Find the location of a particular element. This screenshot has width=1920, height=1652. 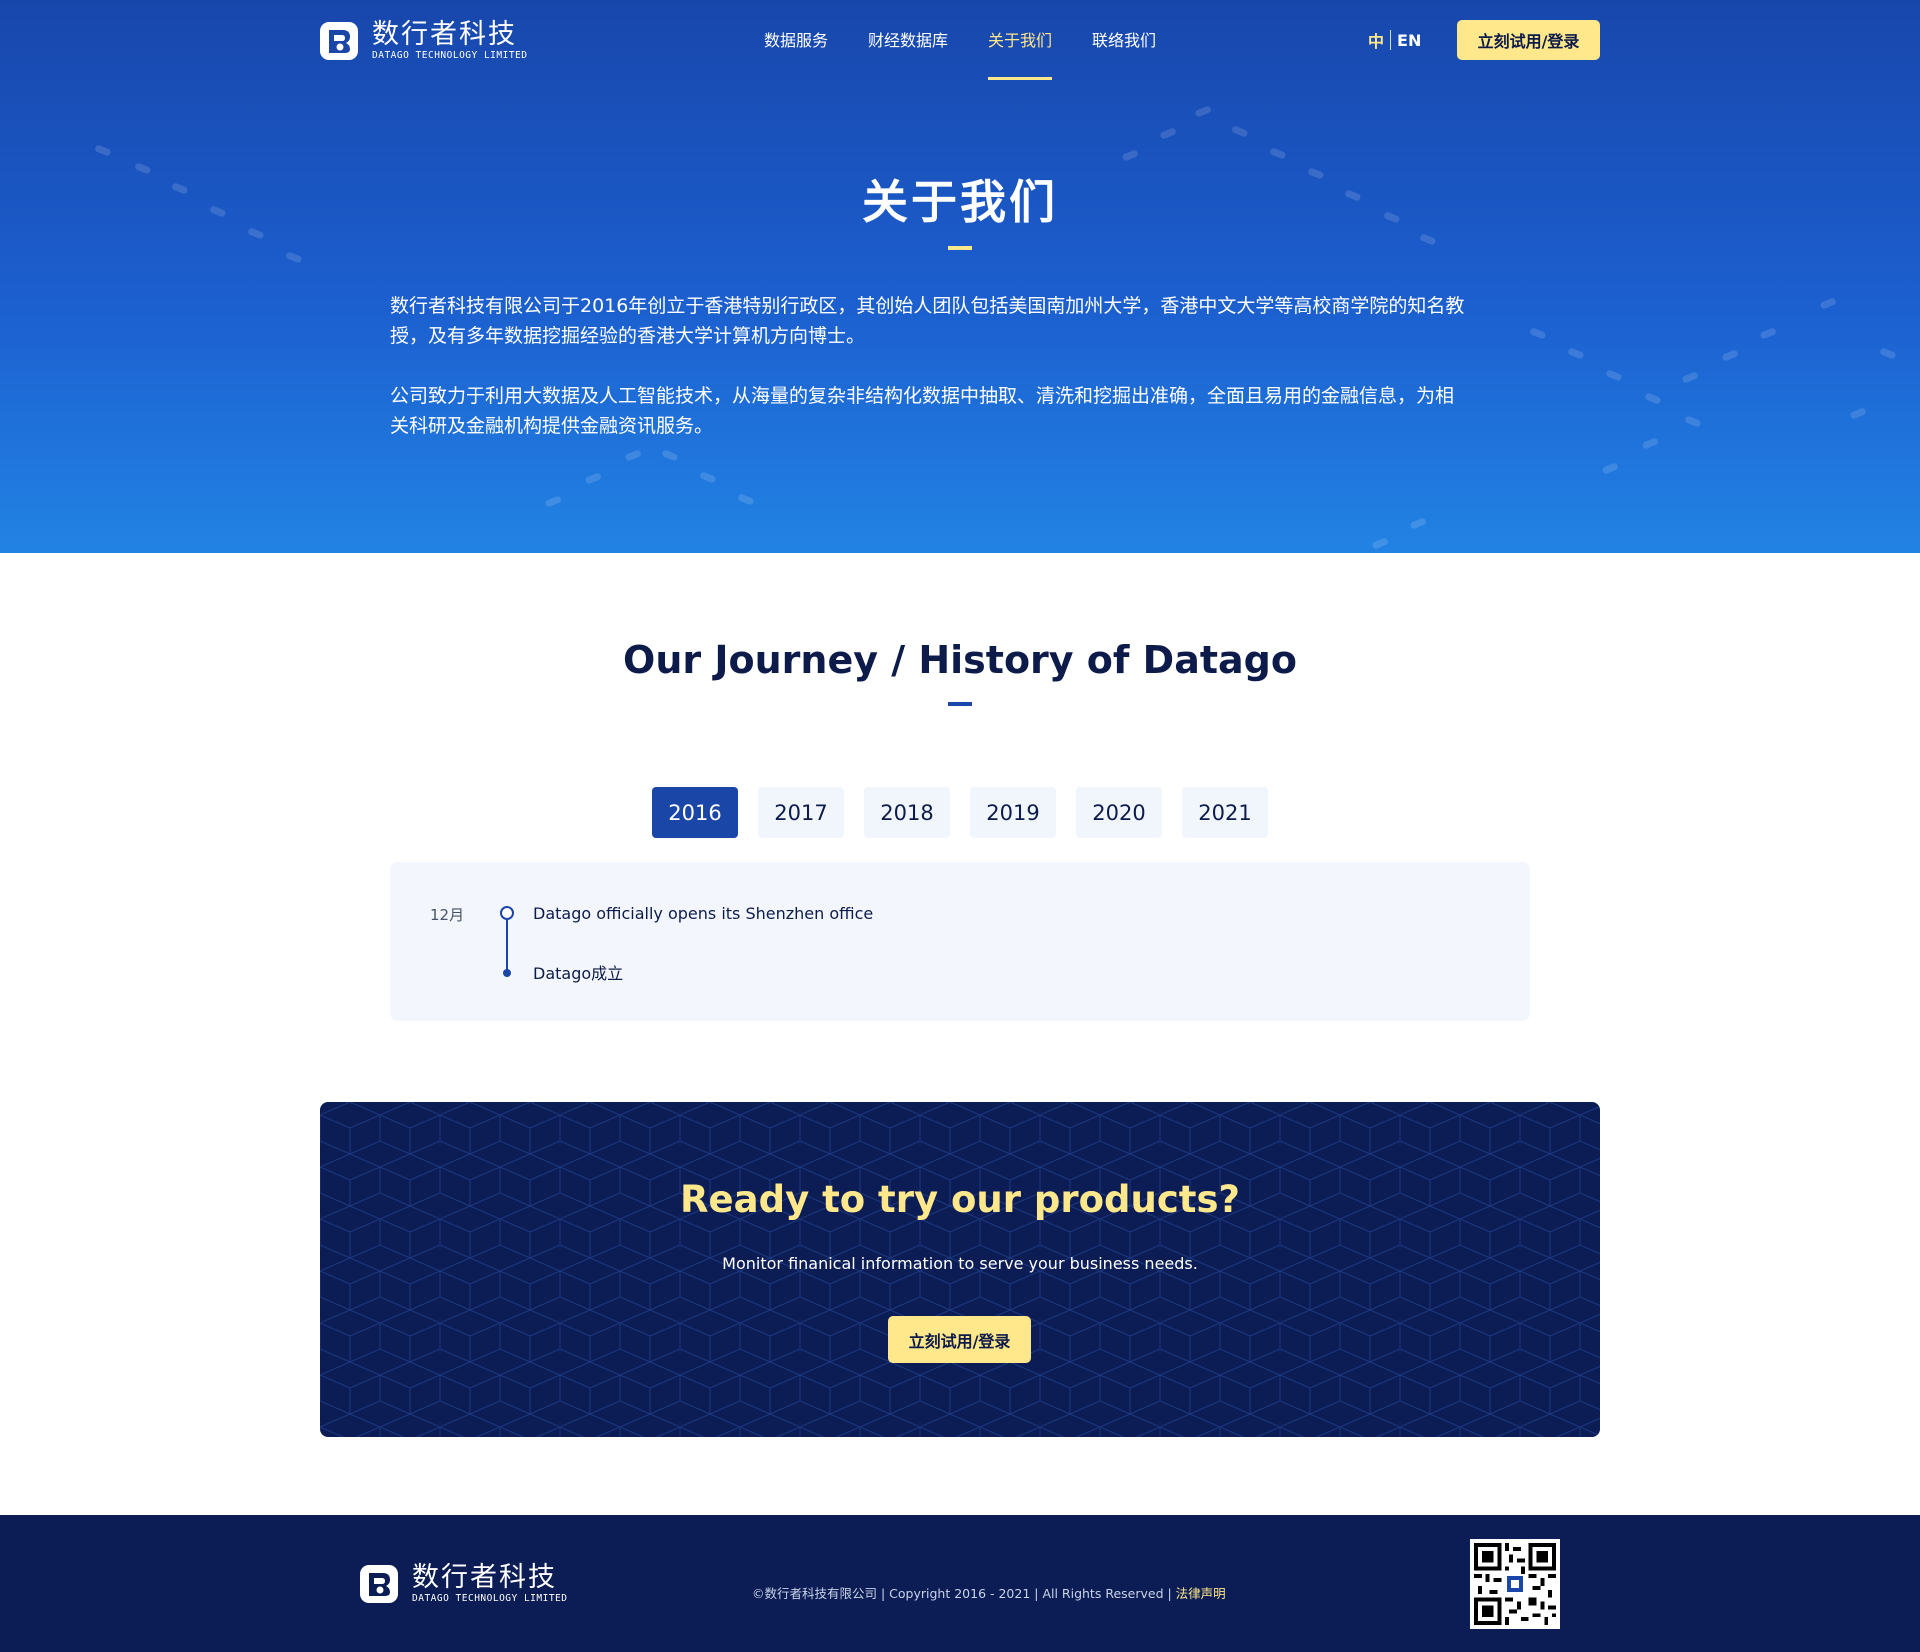

lang-option-zh: 中 is located at coordinates (1376, 40).